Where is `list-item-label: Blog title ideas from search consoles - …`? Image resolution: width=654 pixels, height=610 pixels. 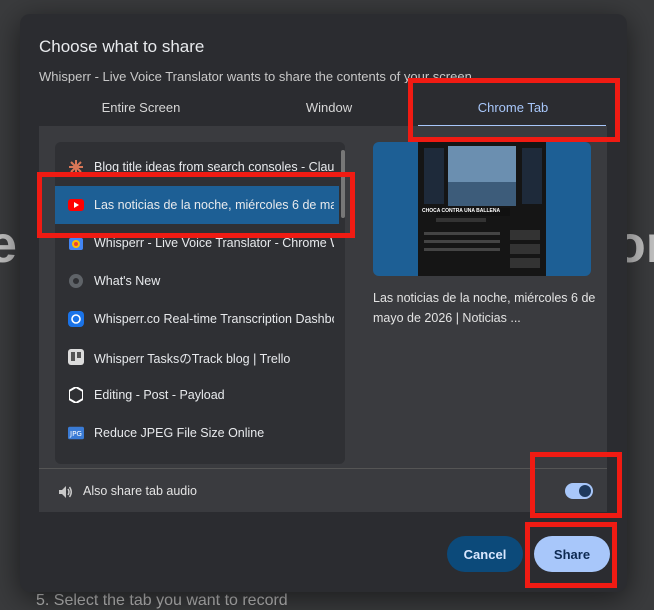
list-item-label: Blog title ideas from search consoles - … is located at coordinates (214, 167).